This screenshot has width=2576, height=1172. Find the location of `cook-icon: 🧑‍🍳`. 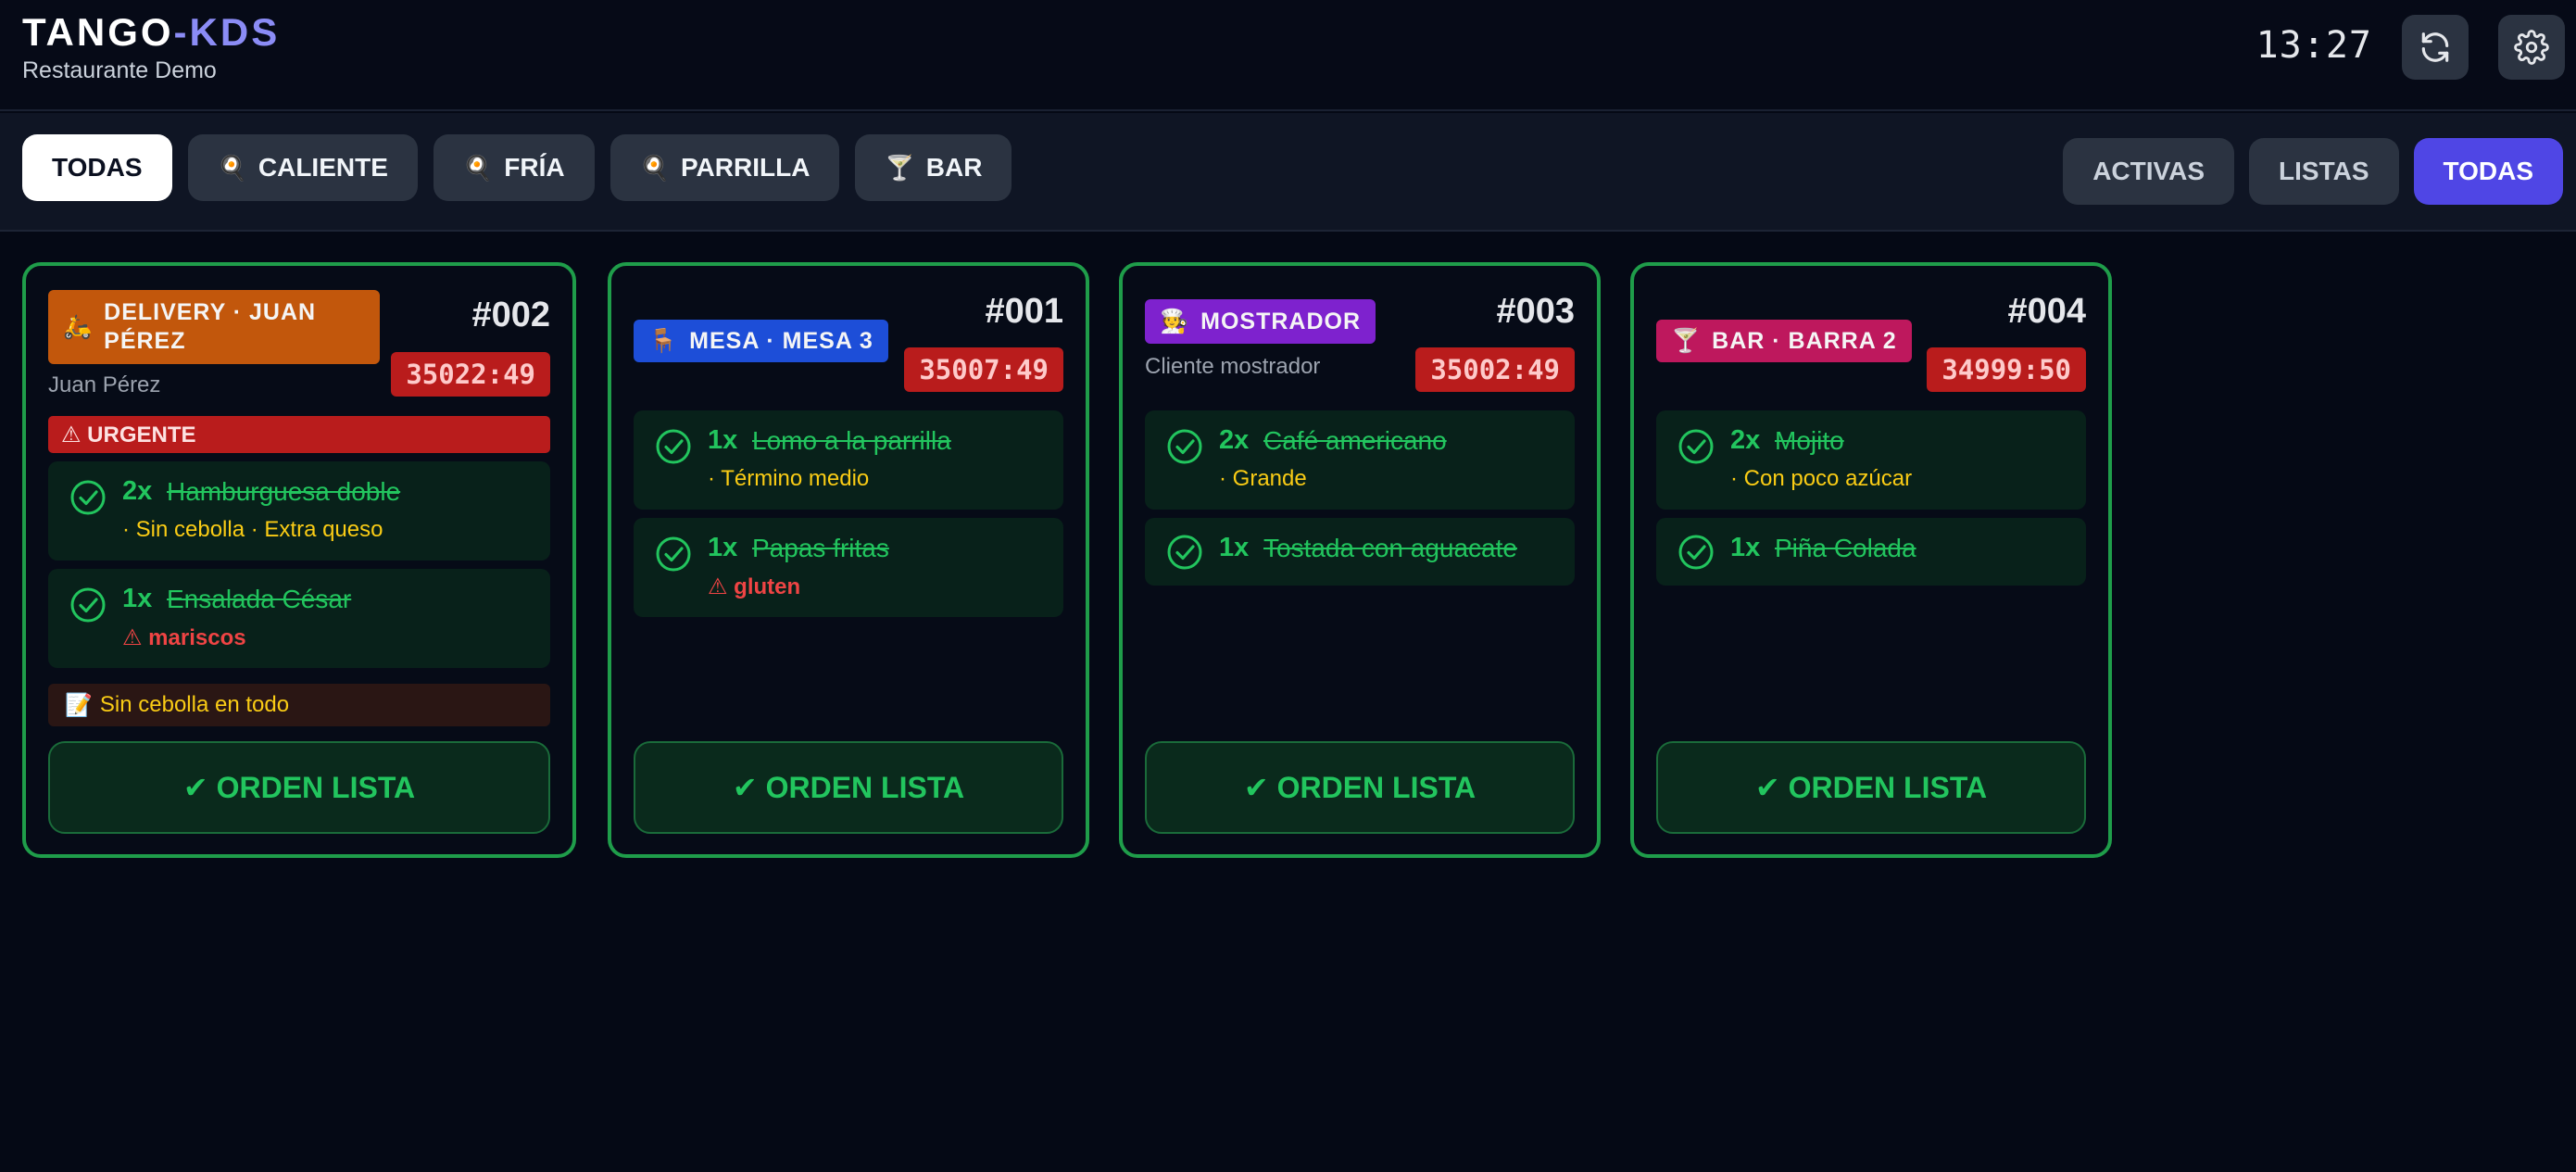

cook-icon: 🧑‍🍳 is located at coordinates (1175, 321).